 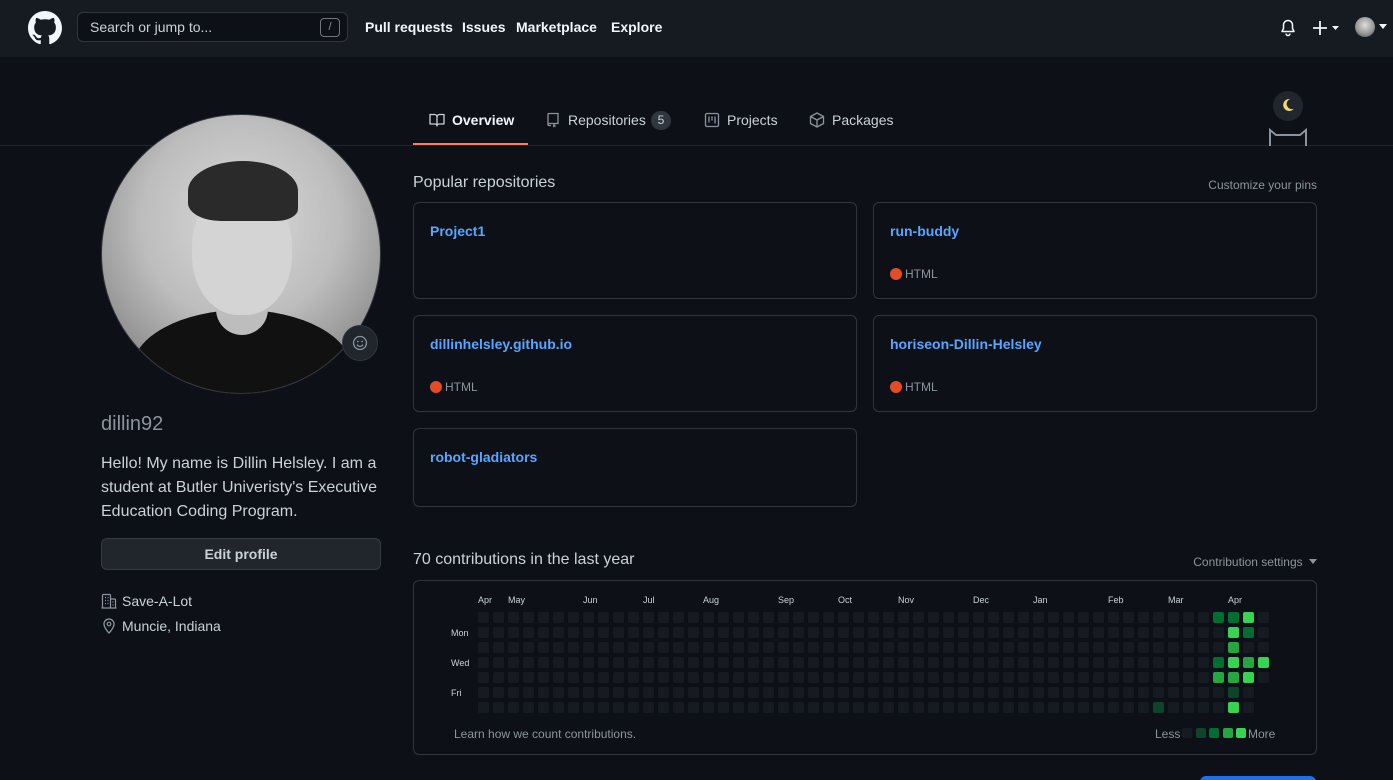 I want to click on nav-pull-requests: Pull requests, so click(x=409, y=27).